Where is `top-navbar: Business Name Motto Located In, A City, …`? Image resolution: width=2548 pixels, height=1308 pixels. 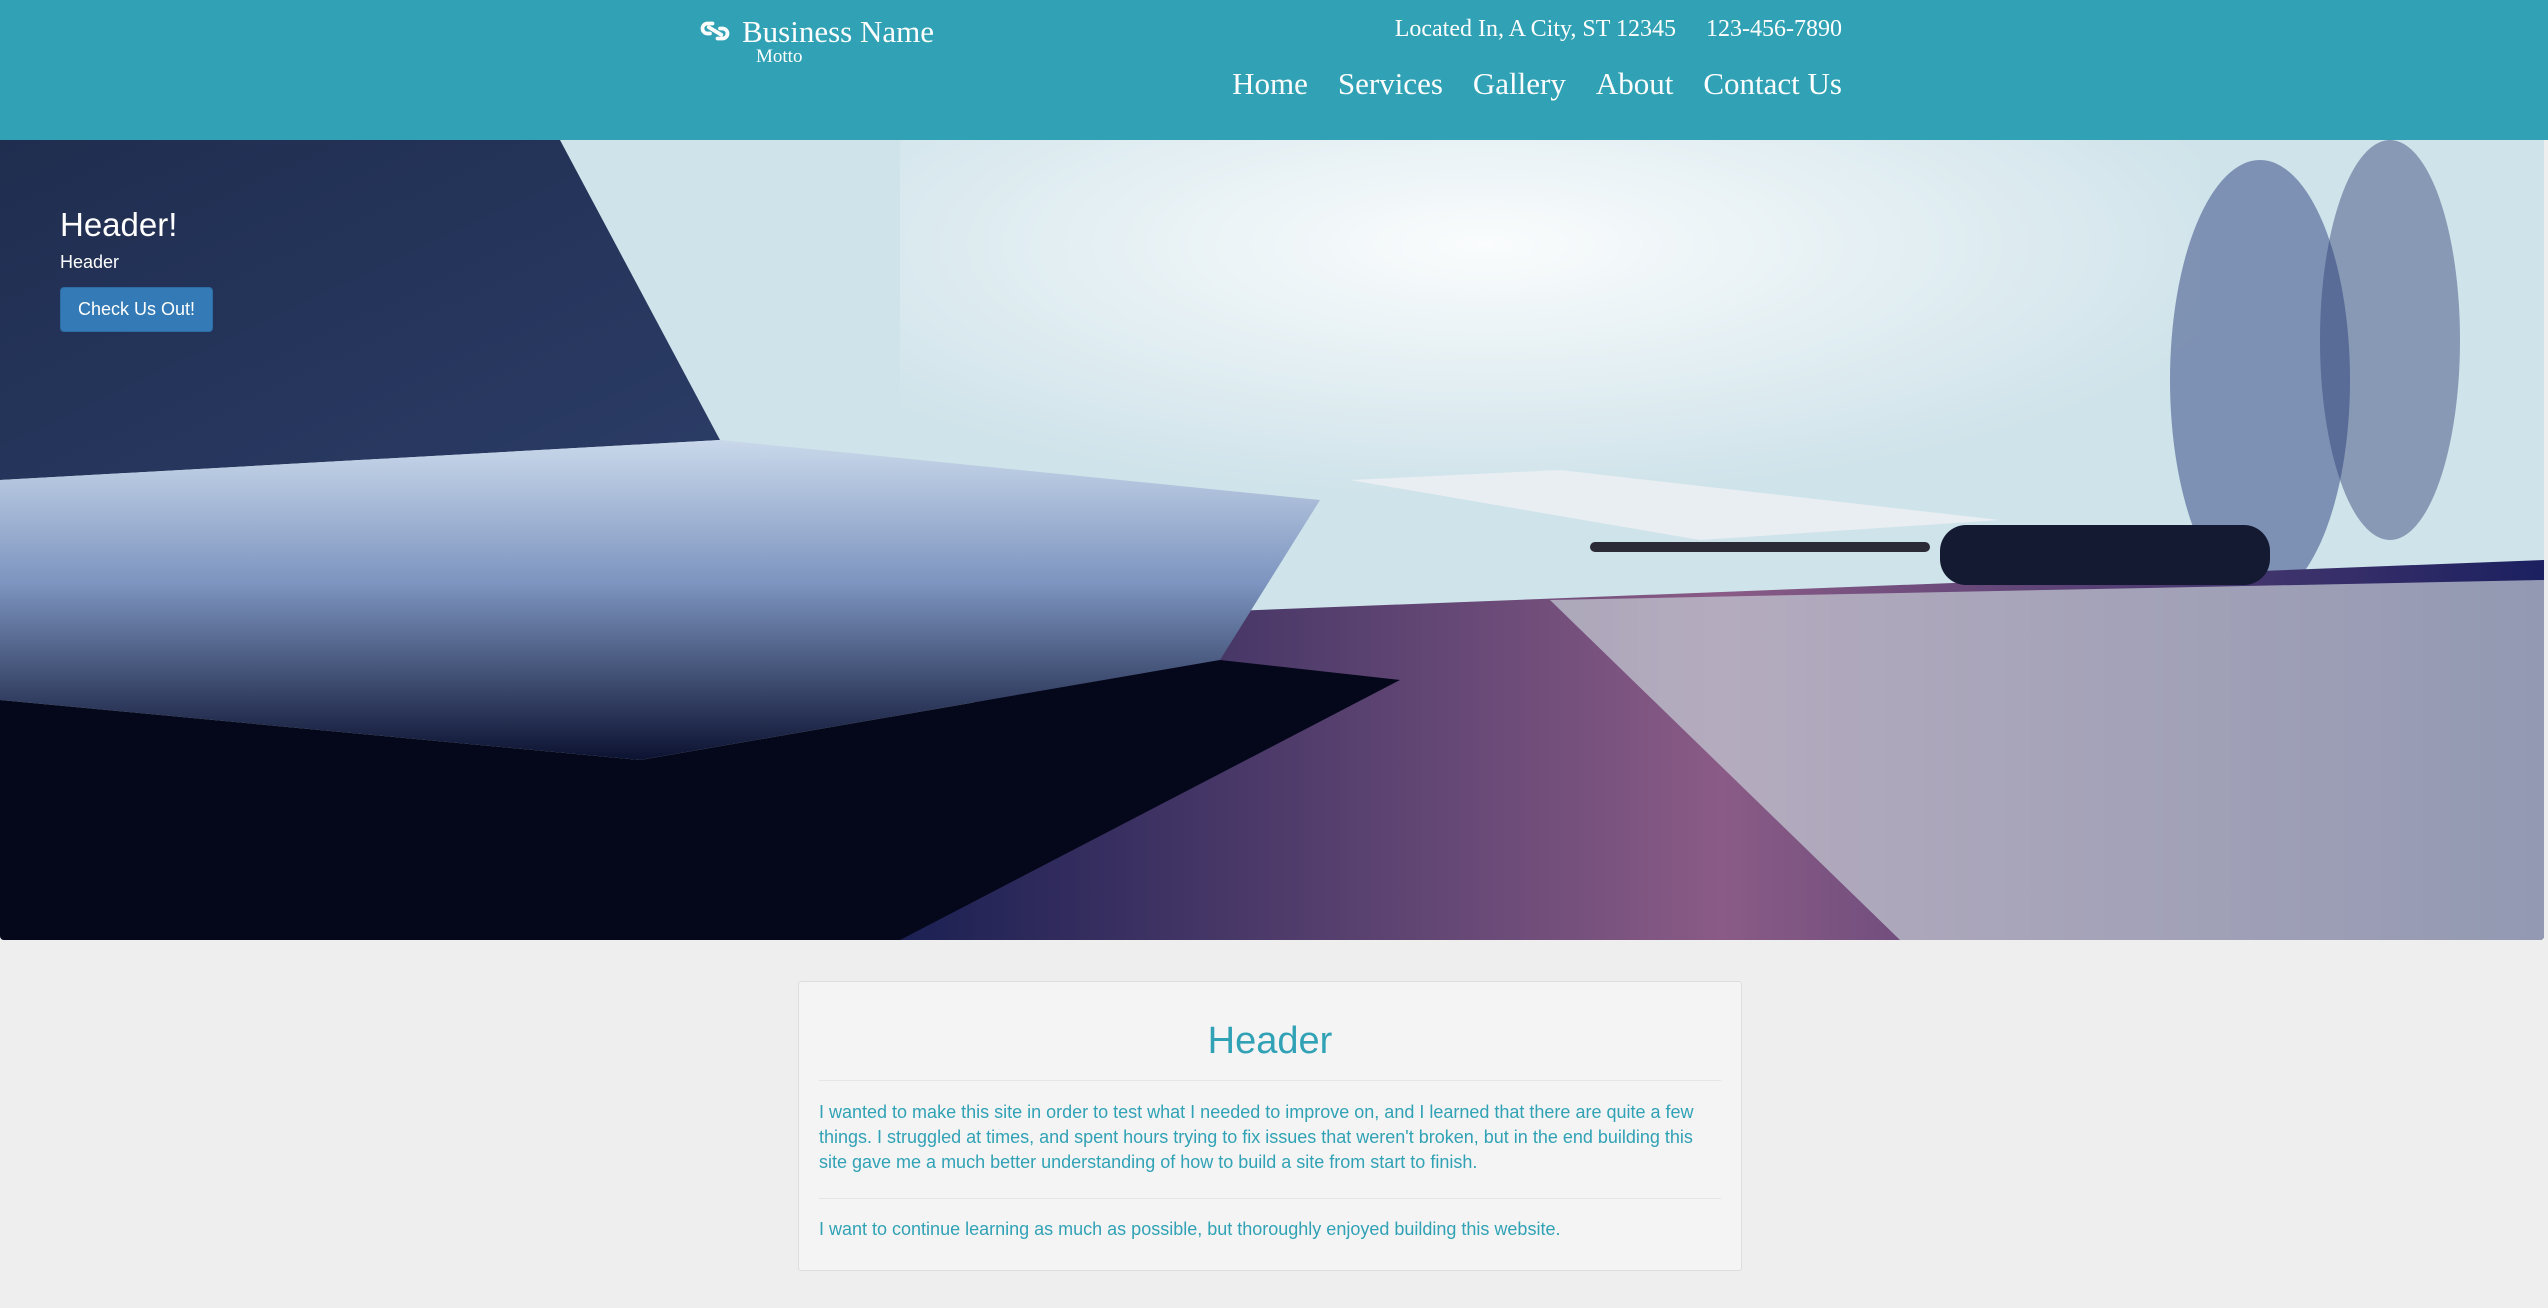 top-navbar: Business Name Motto Located In, A City, … is located at coordinates (1274, 70).